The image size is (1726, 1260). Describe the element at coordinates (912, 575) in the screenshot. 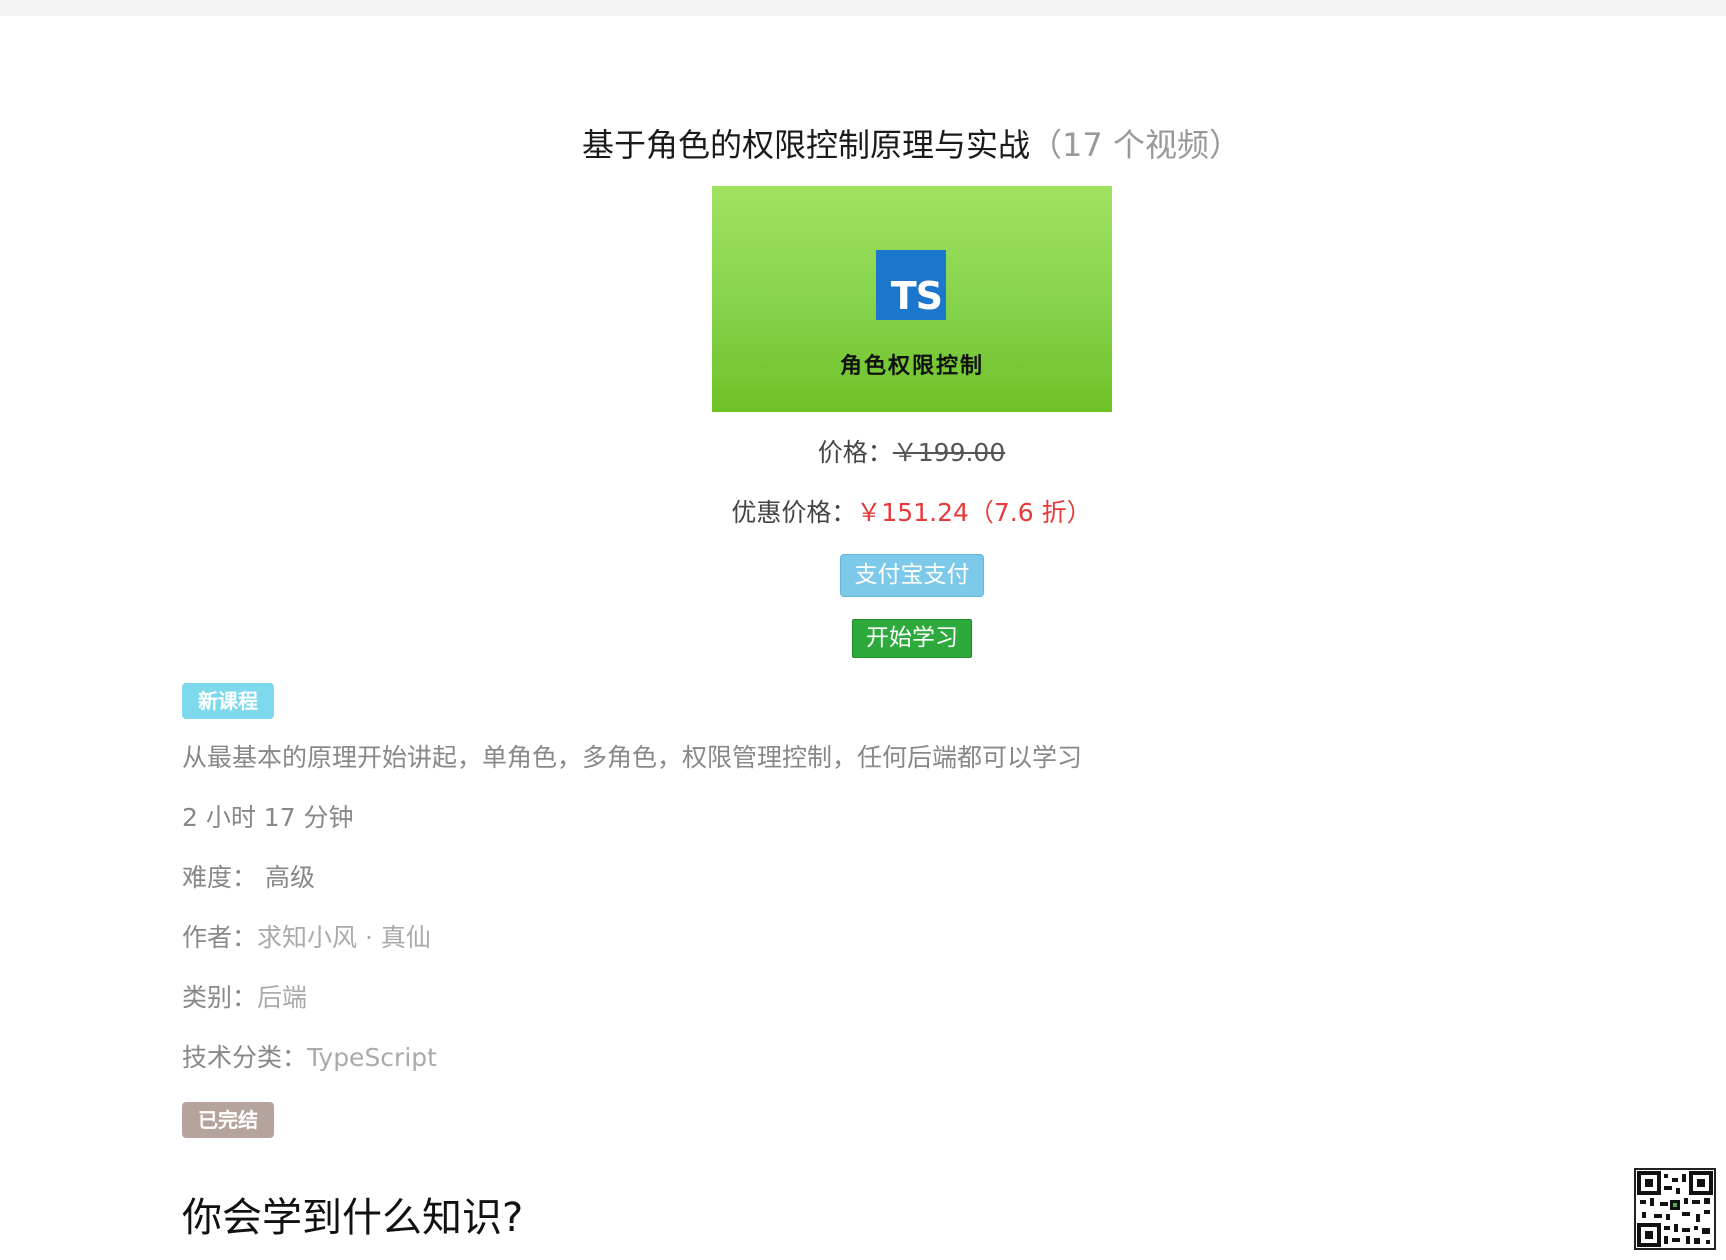

I see `alipay-button: 支付宝支付` at that location.